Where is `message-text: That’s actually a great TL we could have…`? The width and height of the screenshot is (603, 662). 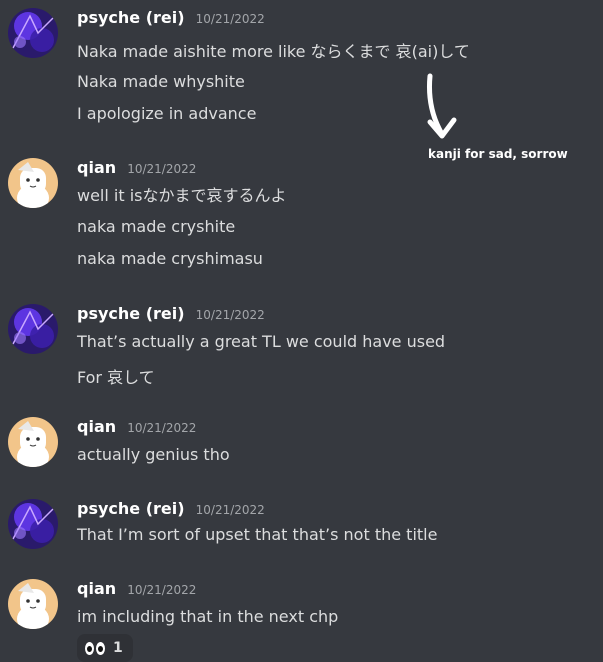 message-text: That’s actually a great TL we could have… is located at coordinates (261, 341).